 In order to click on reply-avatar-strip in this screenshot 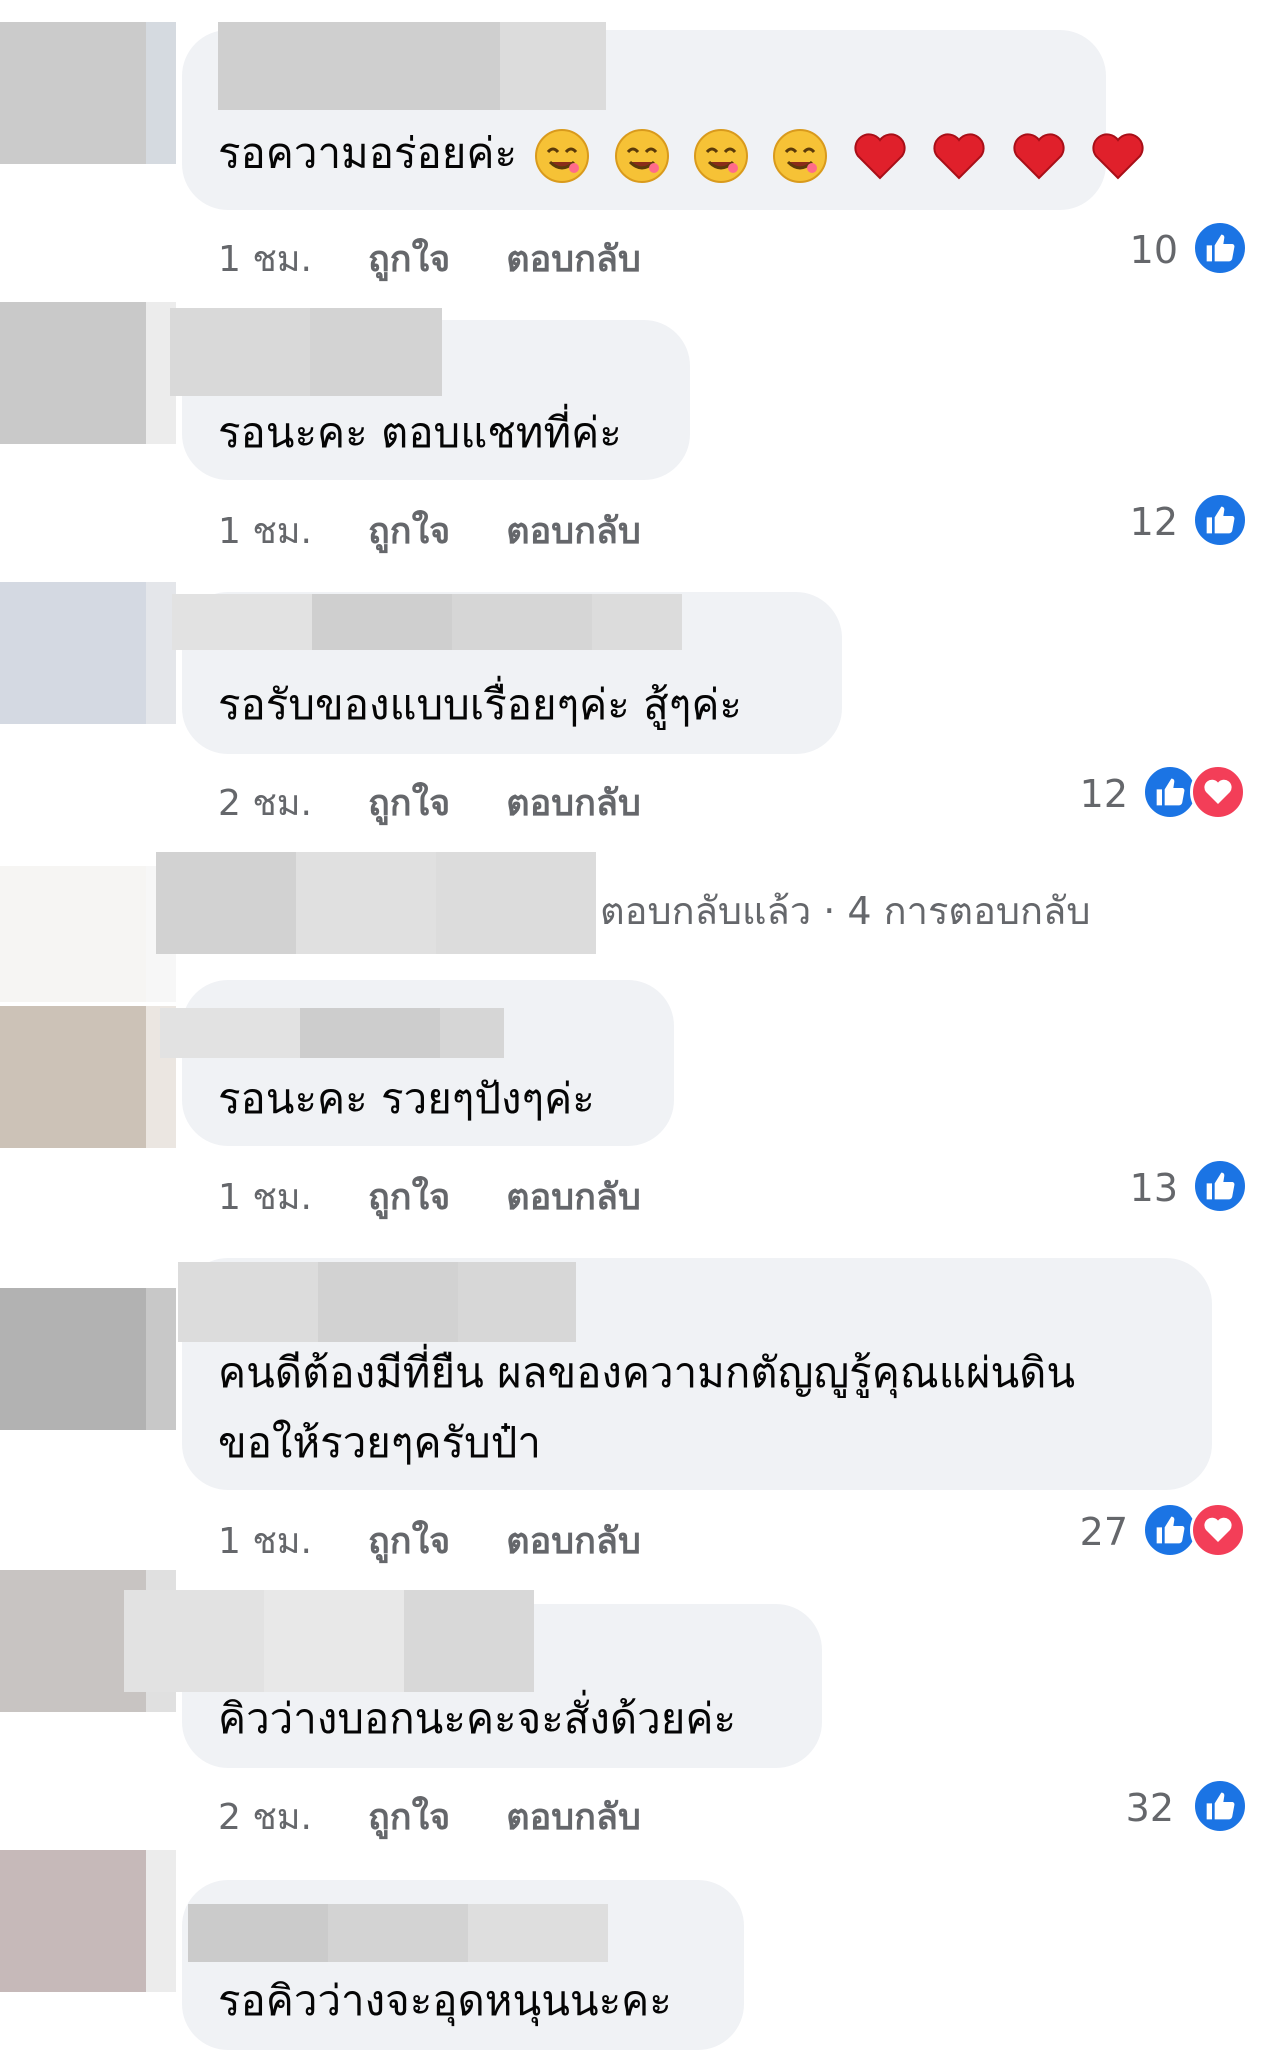, I will do `click(88, 934)`.